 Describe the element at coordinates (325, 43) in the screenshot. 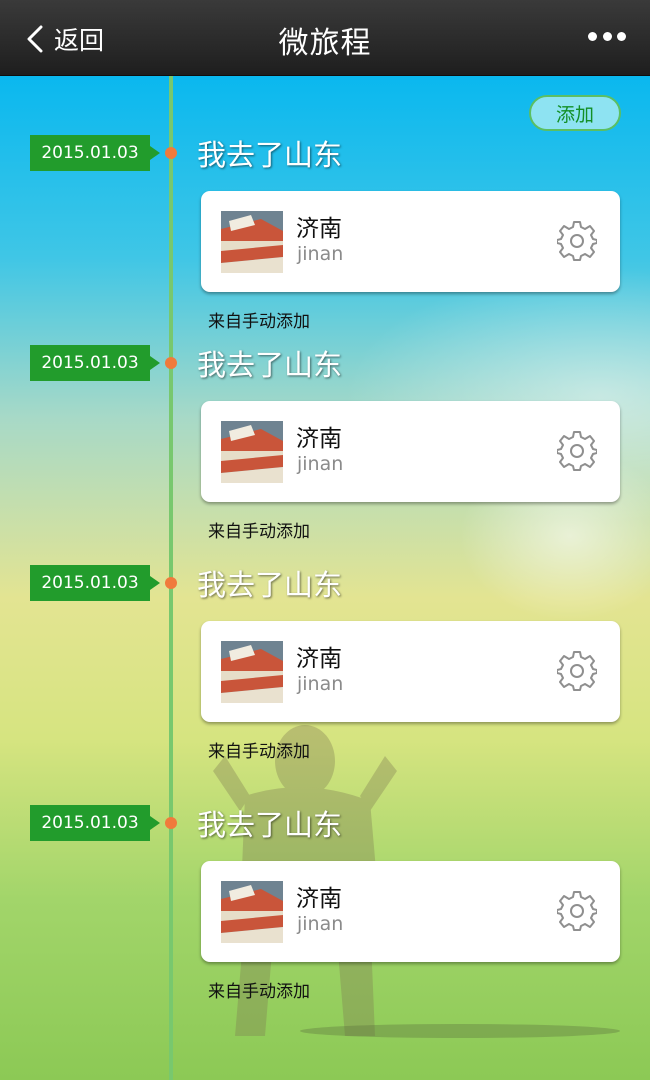

I see `page-title: 微旅程` at that location.